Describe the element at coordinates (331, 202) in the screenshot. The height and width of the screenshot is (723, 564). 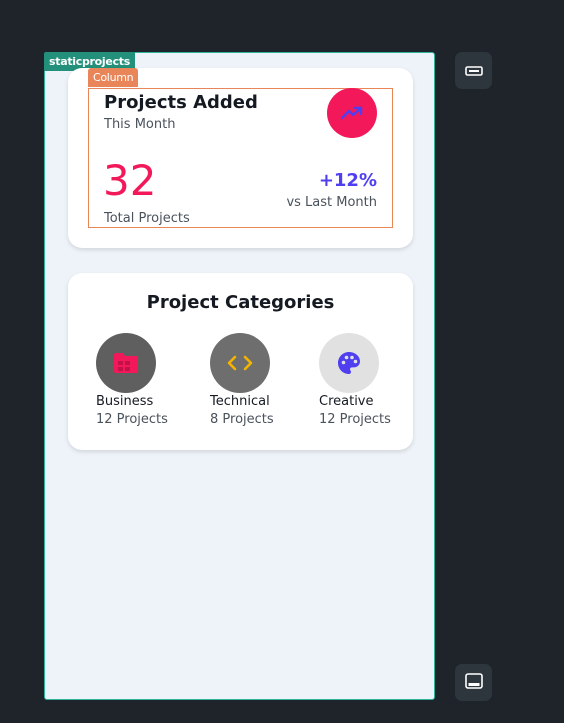
I see `growth-label: vs Last Month` at that location.